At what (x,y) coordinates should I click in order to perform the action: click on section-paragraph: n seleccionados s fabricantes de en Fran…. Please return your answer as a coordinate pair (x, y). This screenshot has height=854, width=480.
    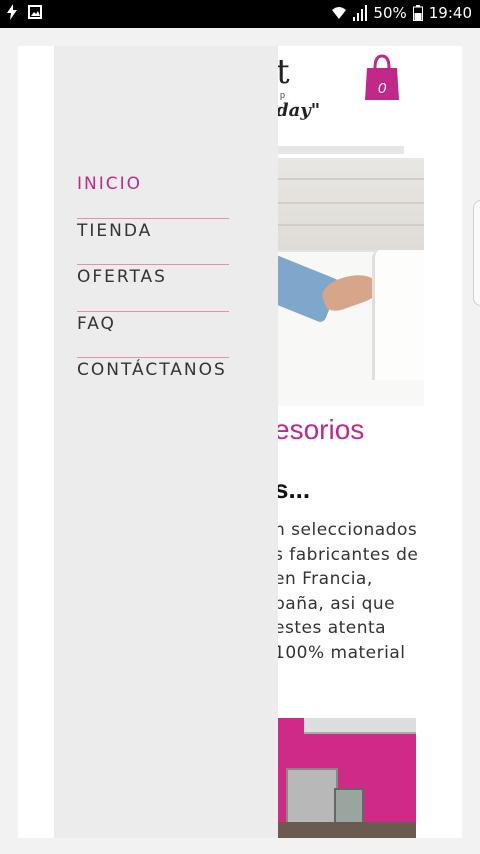
    Looking at the image, I should click on (346, 591).